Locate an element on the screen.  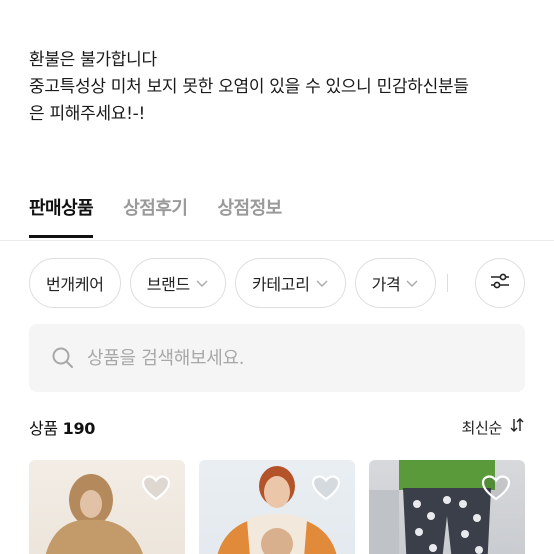
filter-settings-button is located at coordinates (500, 283).